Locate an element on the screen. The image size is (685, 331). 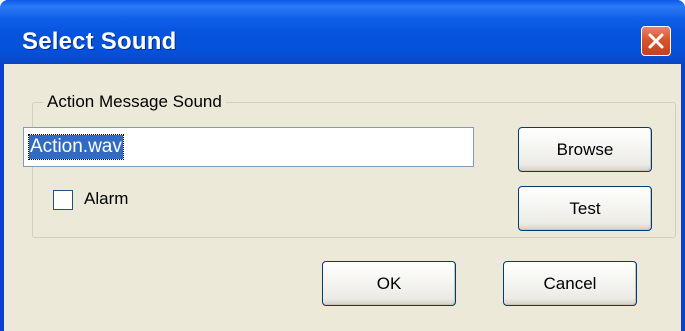
cancel-button-label: Cancel is located at coordinates (570, 283).